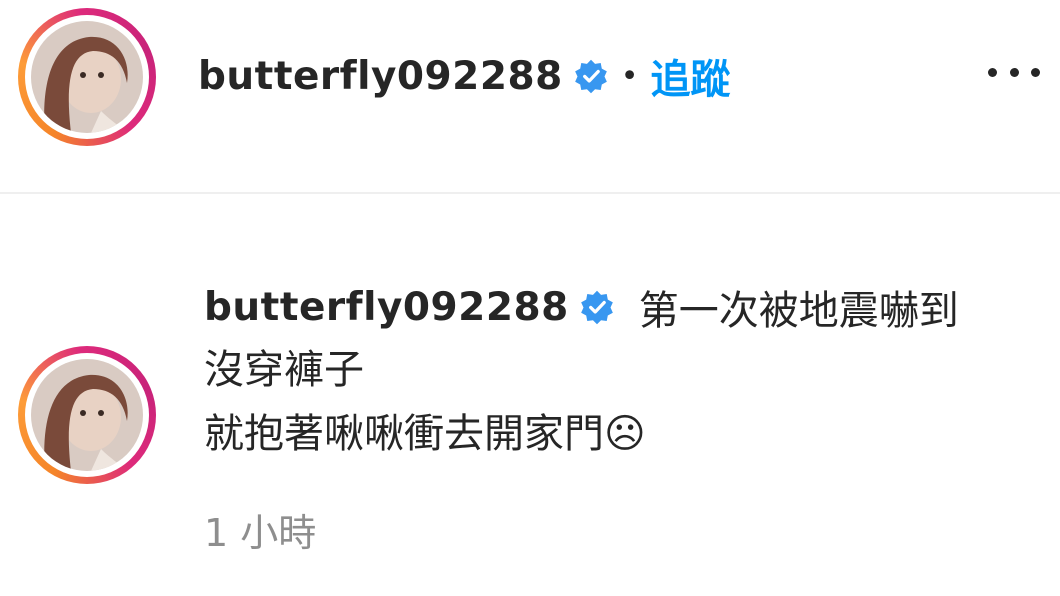  I want to click on avatar, so click(87, 77).